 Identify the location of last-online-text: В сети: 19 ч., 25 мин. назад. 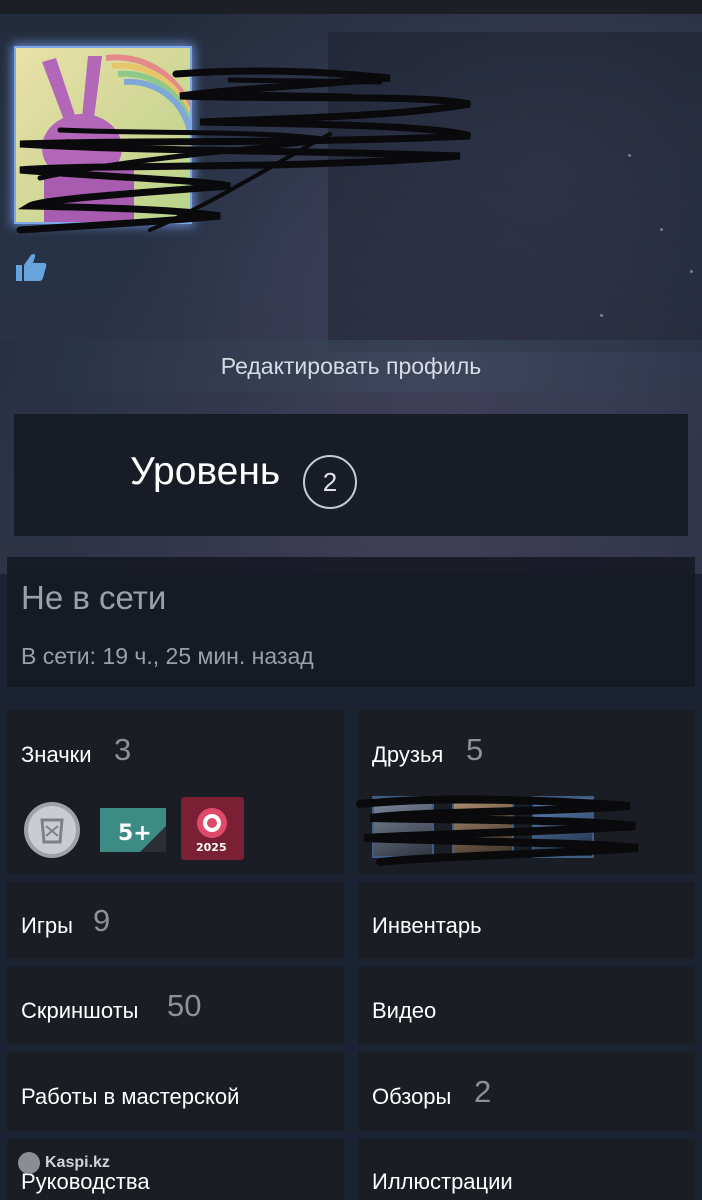
(167, 656).